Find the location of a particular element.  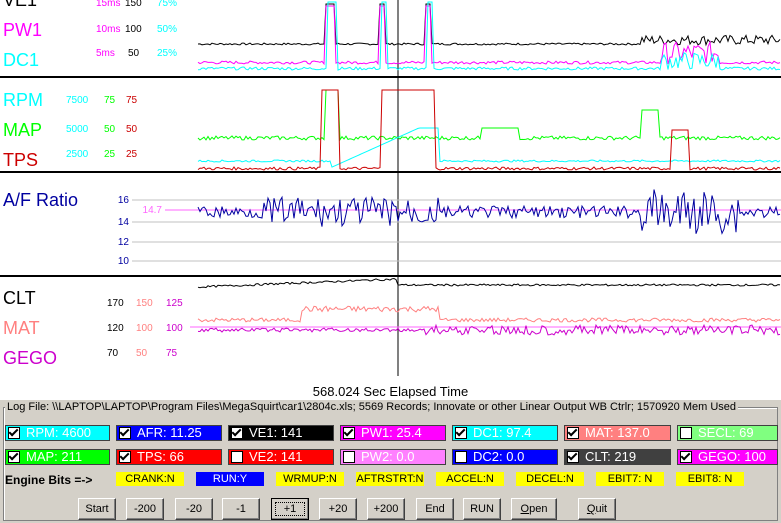

panel3-tick-14: 14 is located at coordinates (124, 222).